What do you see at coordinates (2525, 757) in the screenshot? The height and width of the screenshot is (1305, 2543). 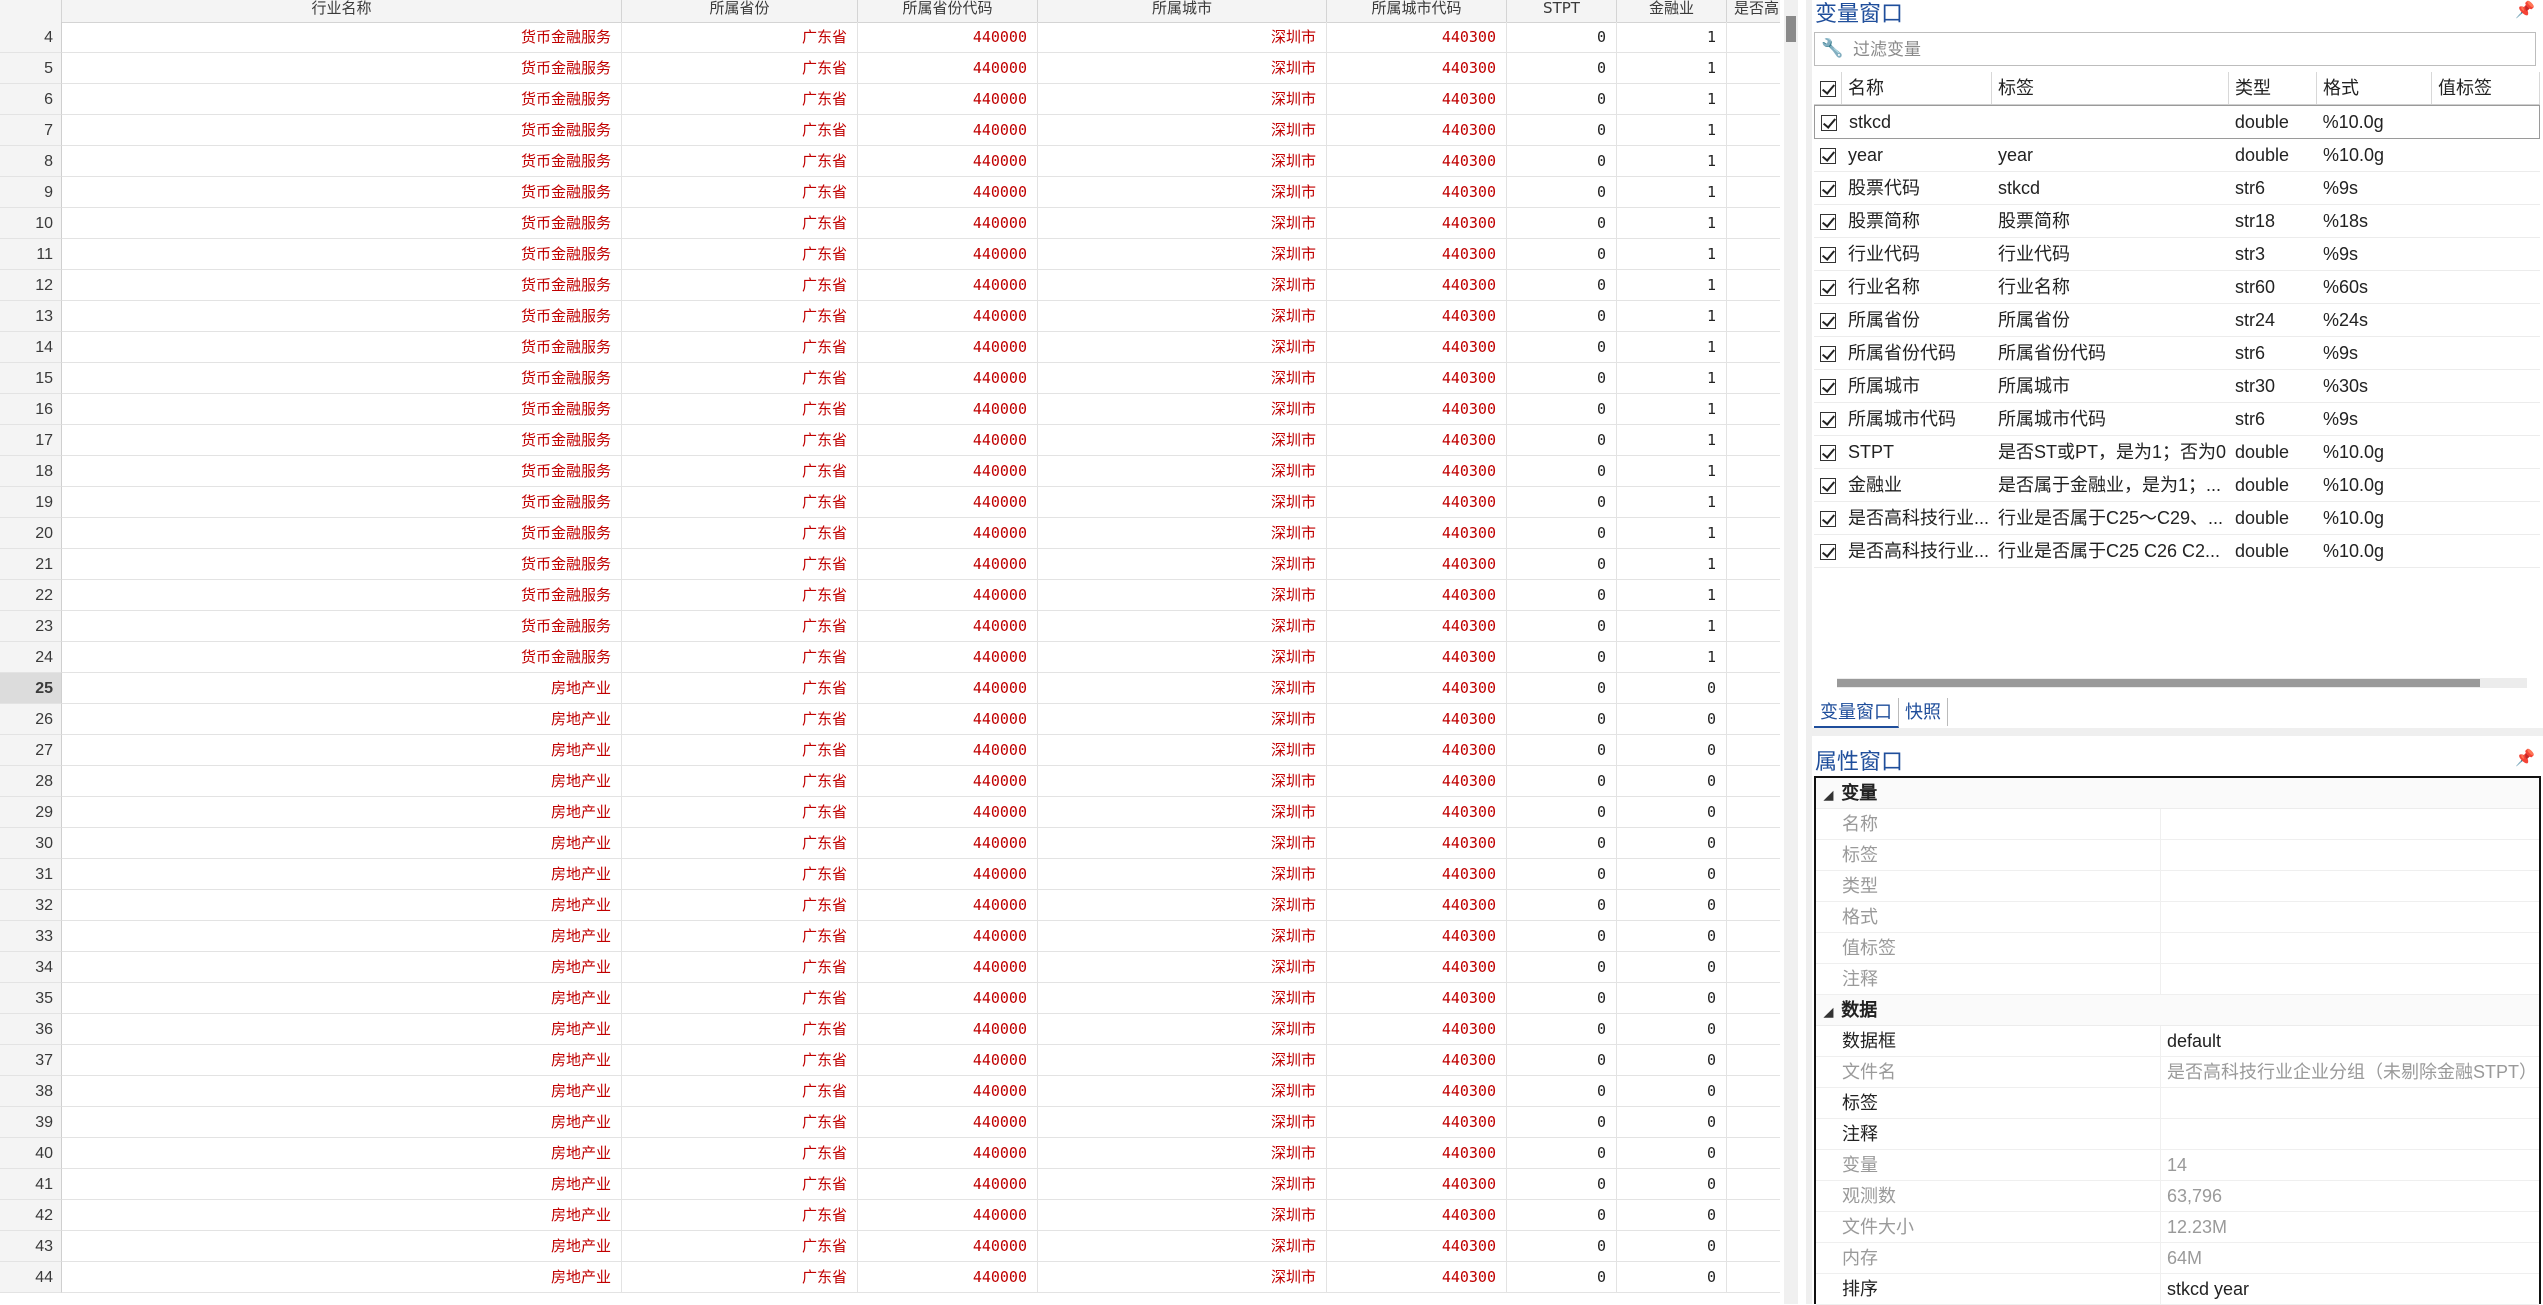 I see `pin-icon: 📌` at bounding box center [2525, 757].